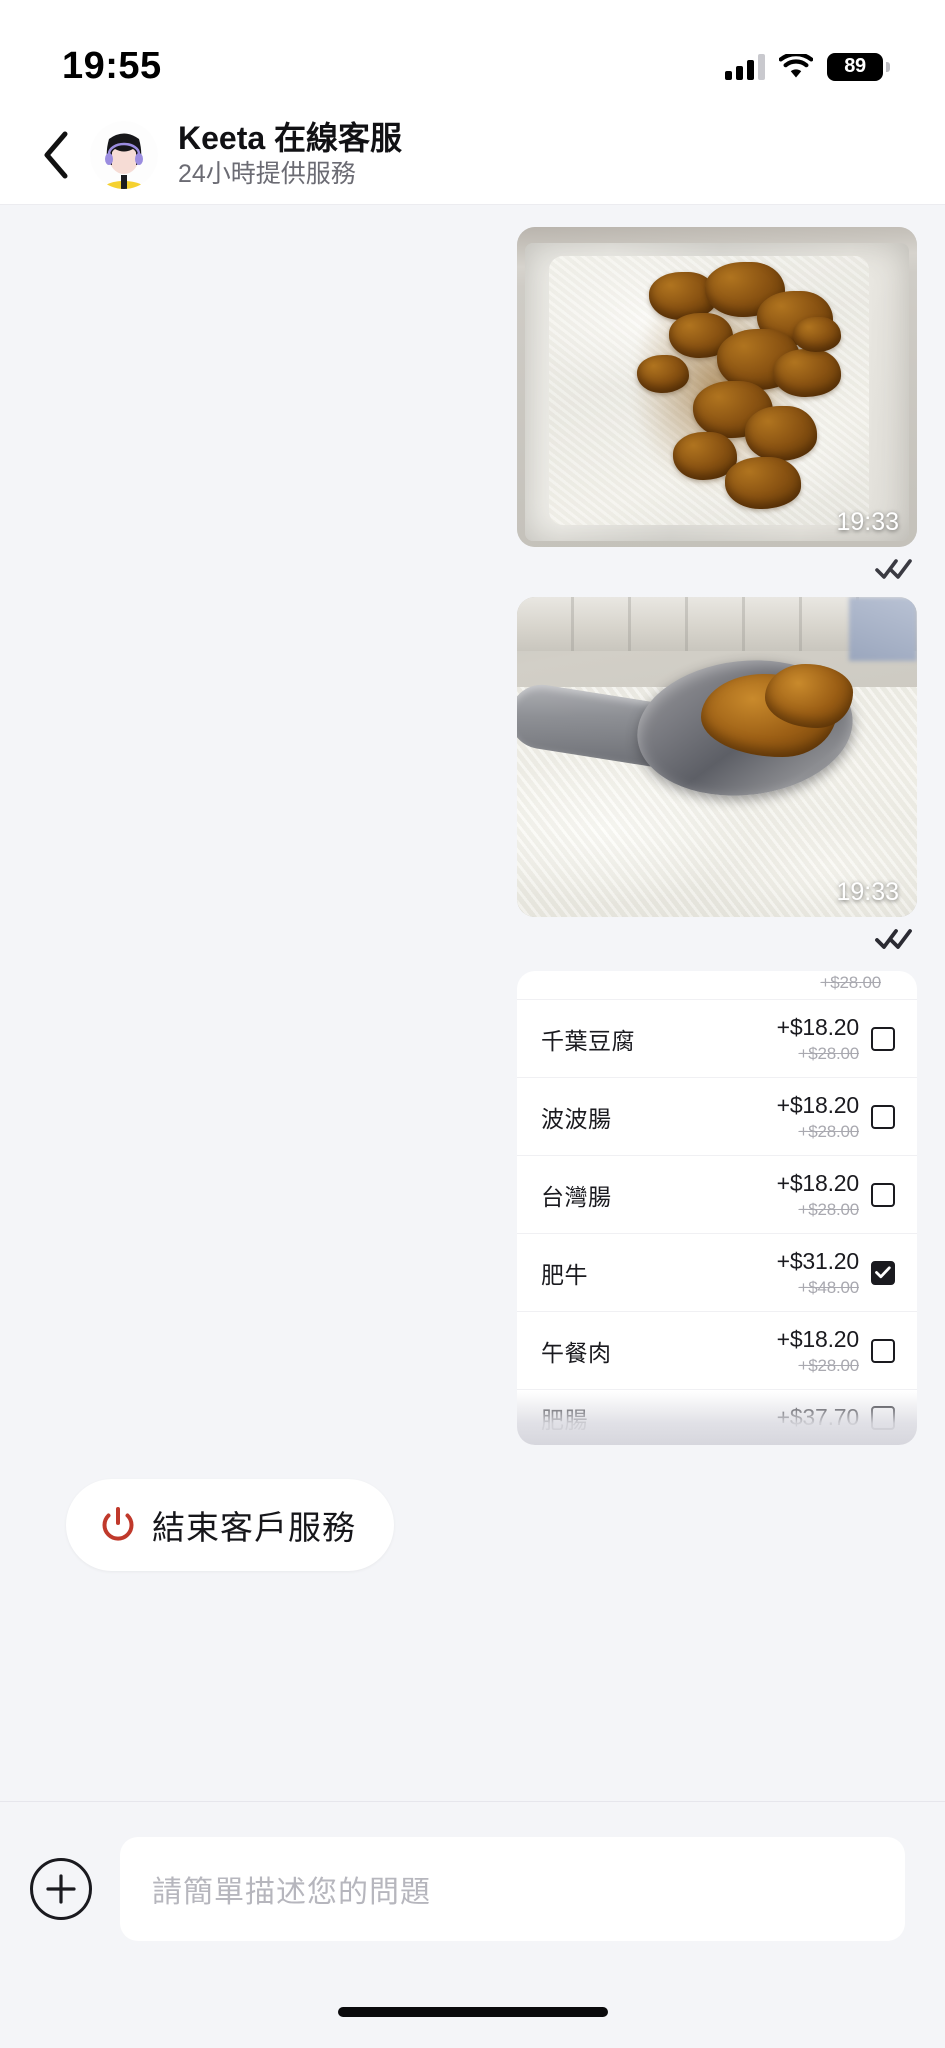 Image resolution: width=945 pixels, height=2048 pixels. What do you see at coordinates (717, 1417) in the screenshot?
I see `table-row: 肥腸 +$37.70` at bounding box center [717, 1417].